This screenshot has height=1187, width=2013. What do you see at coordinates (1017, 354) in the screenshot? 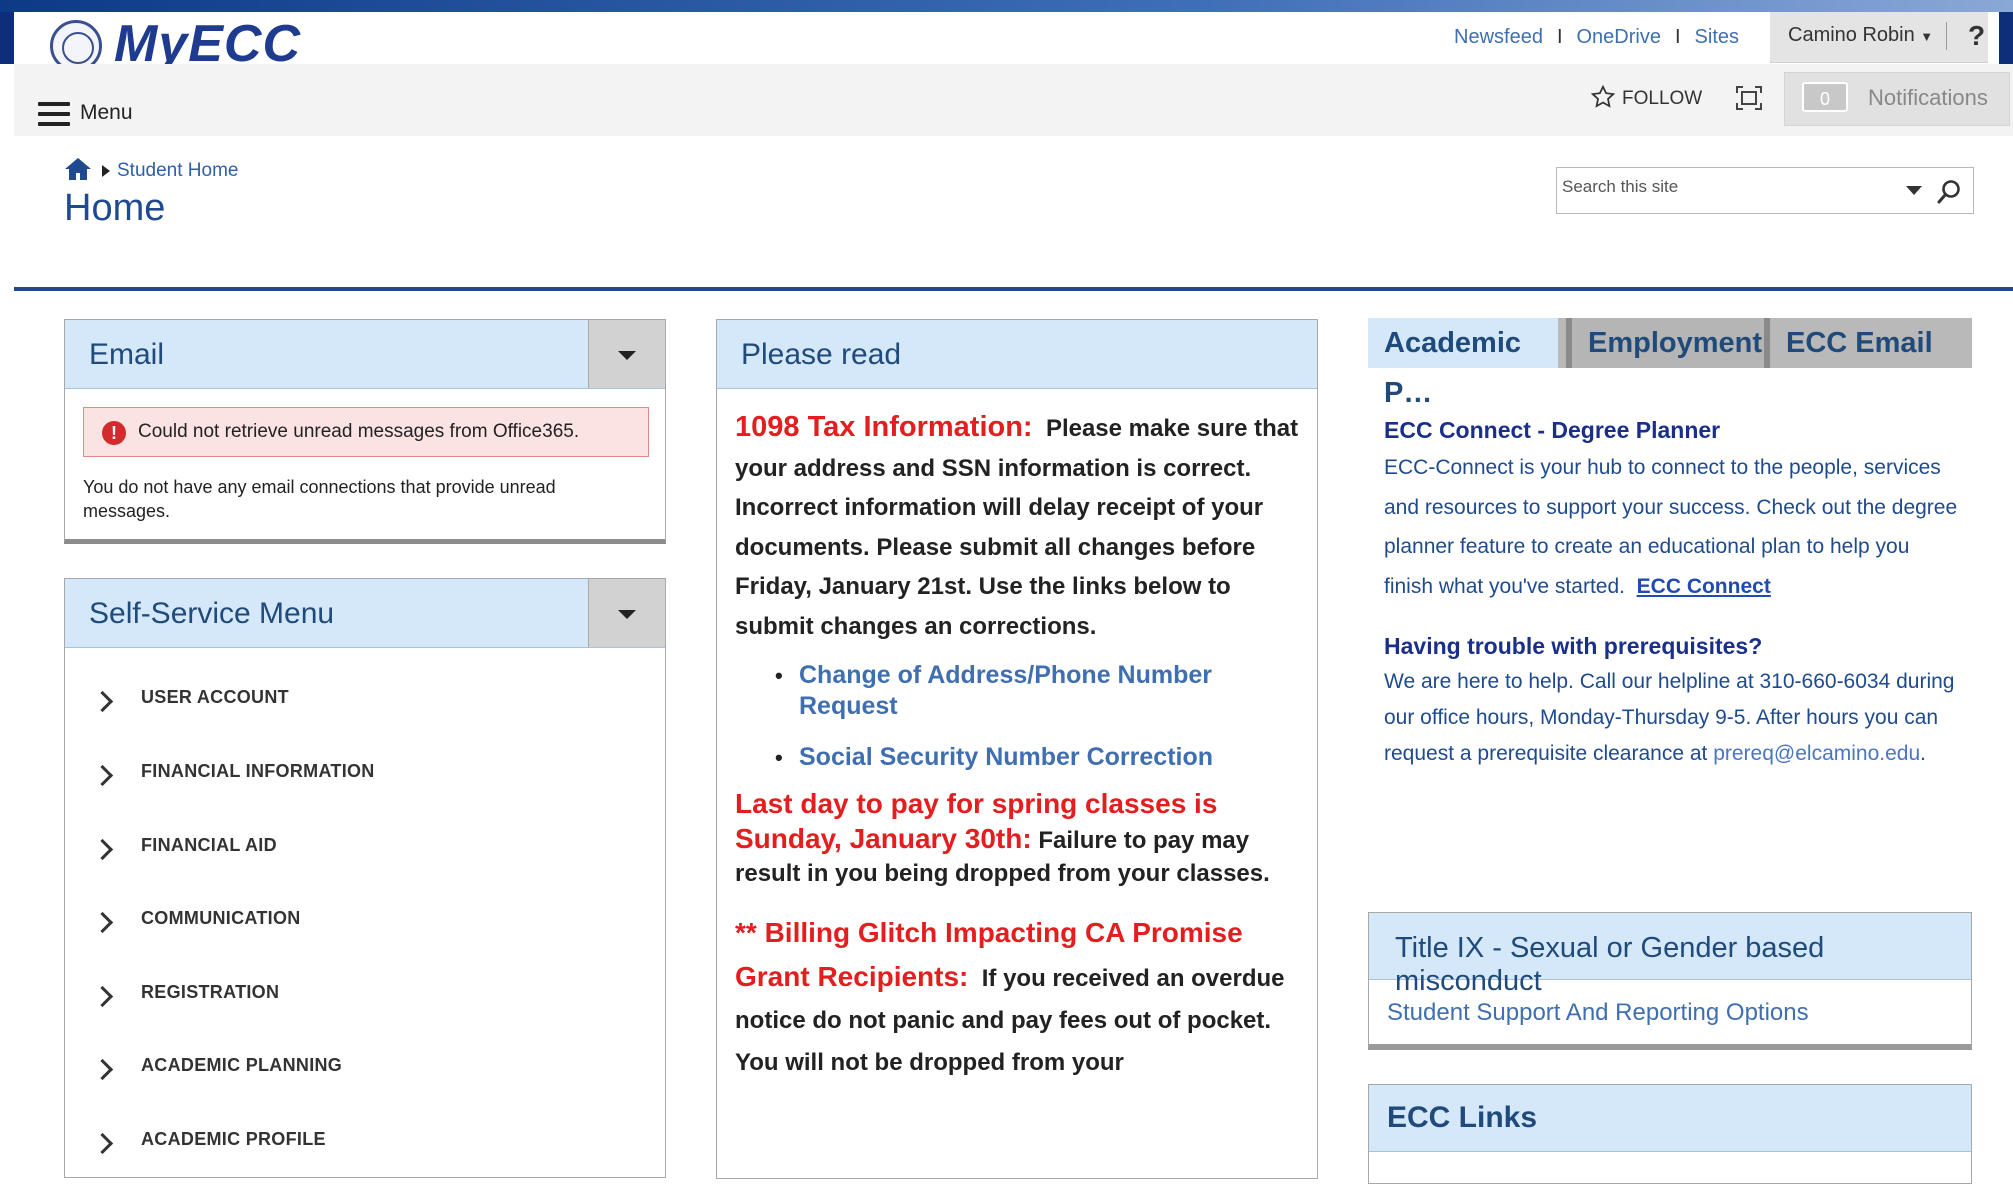
I see `please-read-header: Please read` at bounding box center [1017, 354].